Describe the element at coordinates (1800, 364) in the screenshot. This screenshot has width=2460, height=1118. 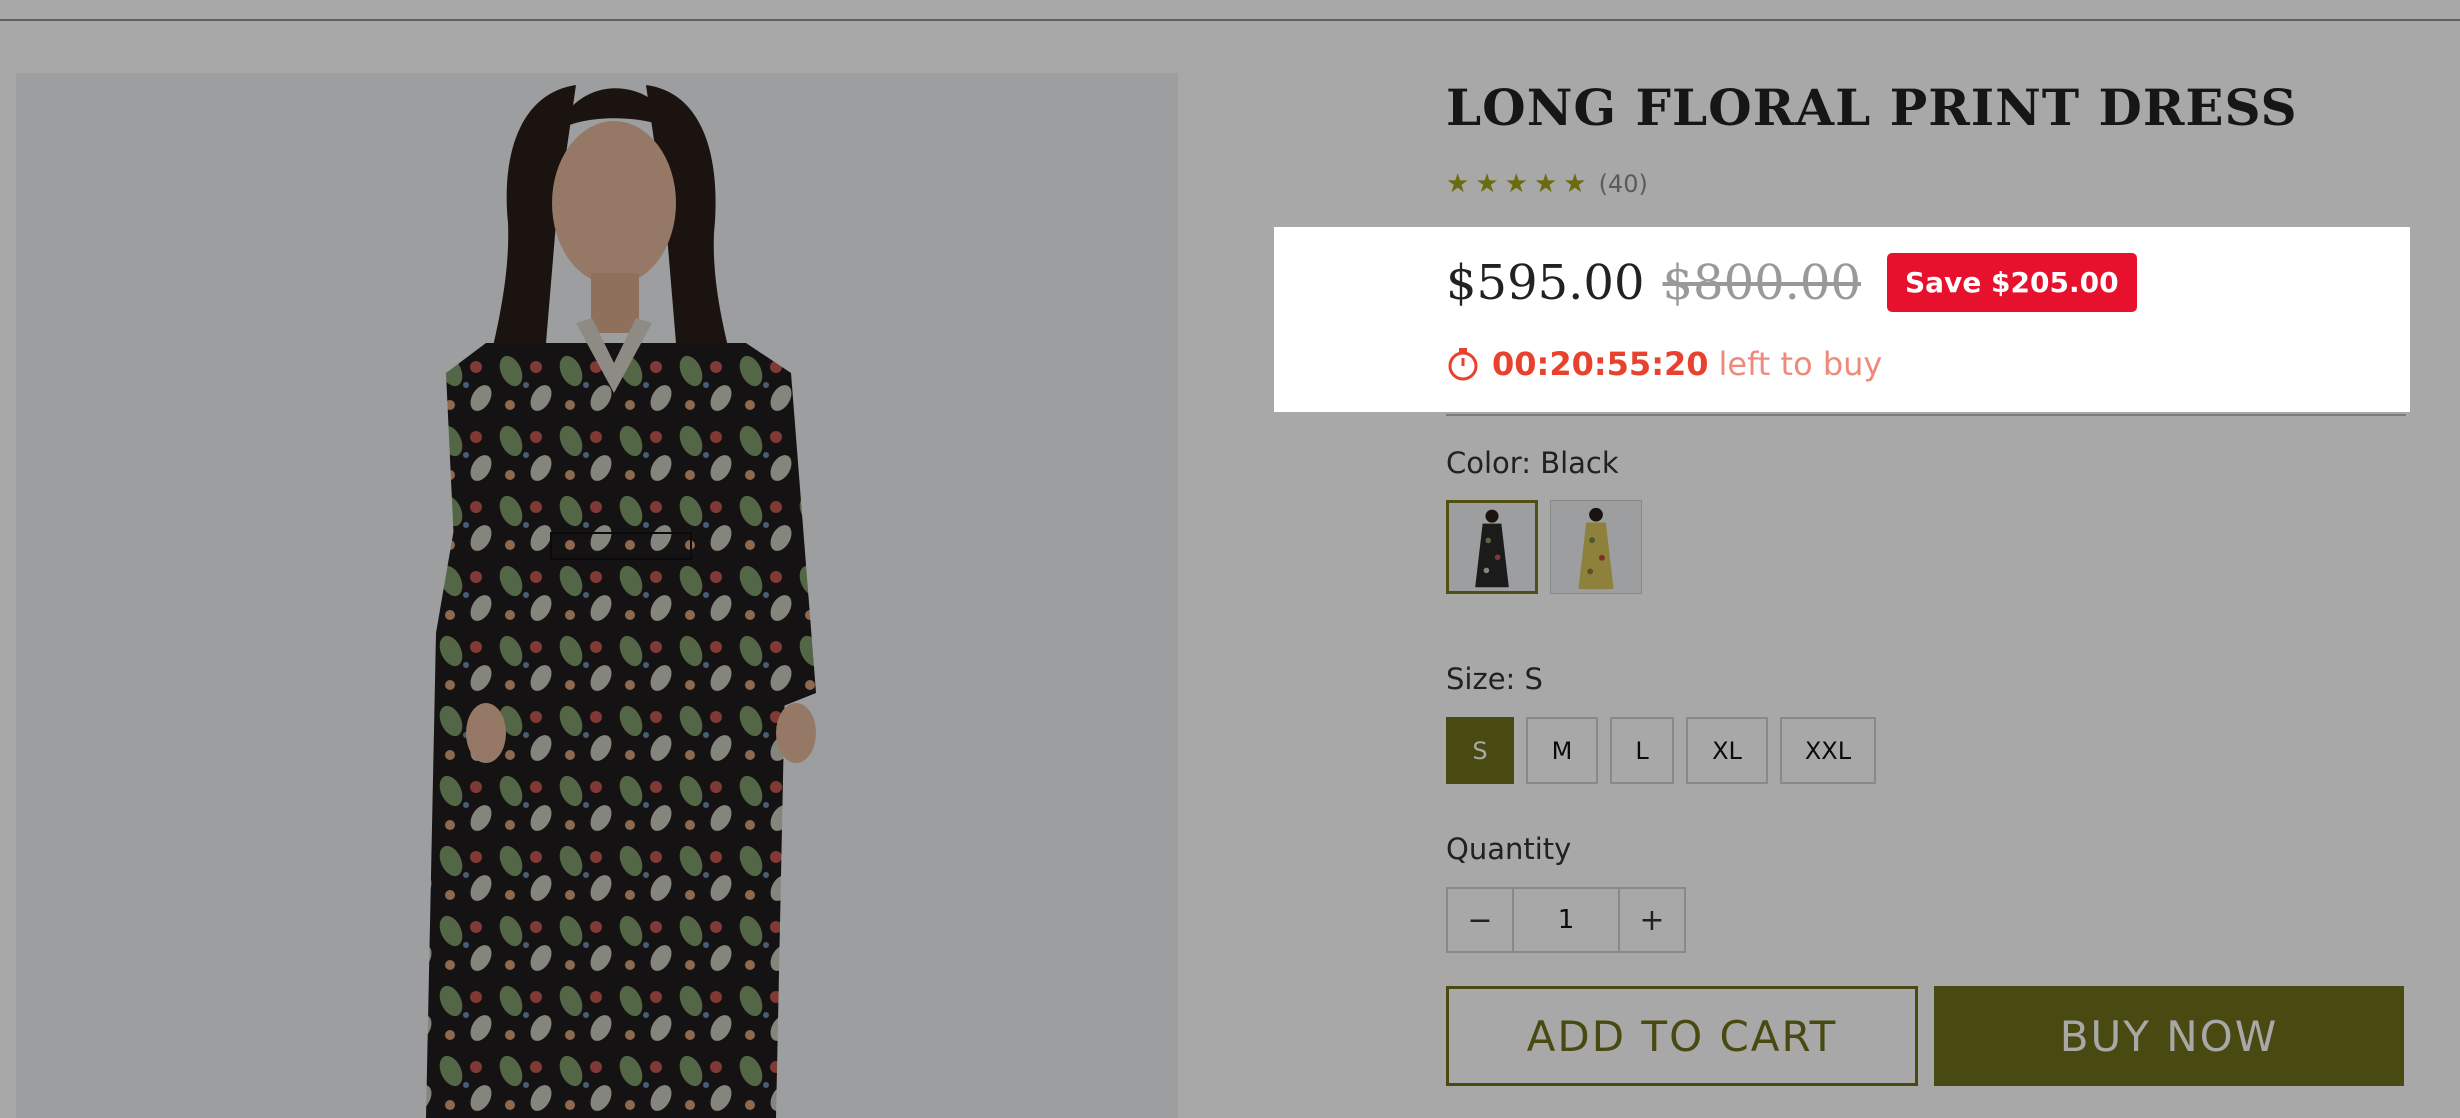
I see `countdown-suffix: left to buy` at that location.